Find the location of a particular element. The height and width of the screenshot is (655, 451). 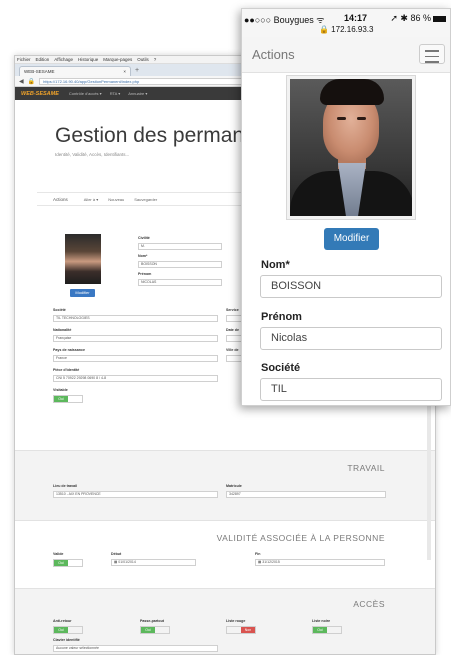

toggle-off-label: Non is located at coordinates (248, 630).